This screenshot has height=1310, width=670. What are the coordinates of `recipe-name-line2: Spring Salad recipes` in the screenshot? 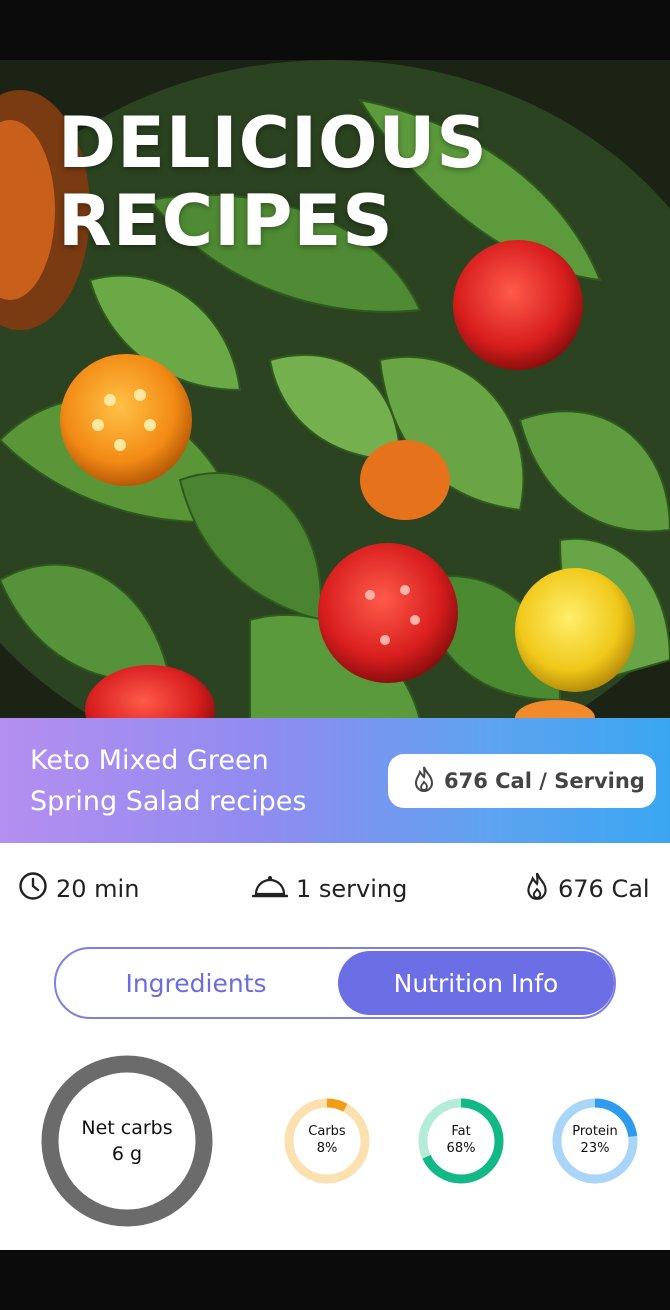 It's located at (168, 801).